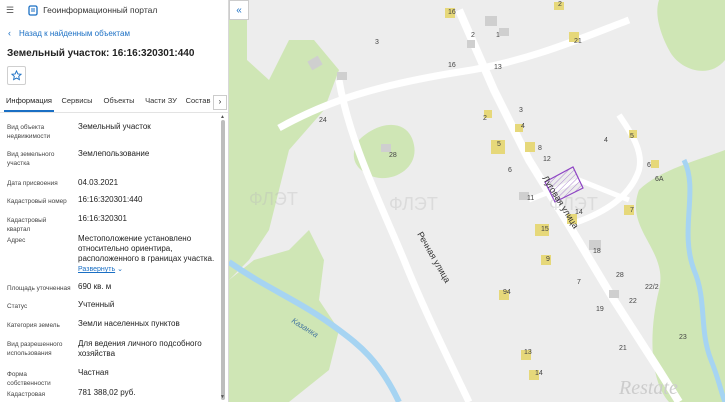 The image size is (725, 402). I want to click on scroll-down-icon: ▼, so click(222, 397).